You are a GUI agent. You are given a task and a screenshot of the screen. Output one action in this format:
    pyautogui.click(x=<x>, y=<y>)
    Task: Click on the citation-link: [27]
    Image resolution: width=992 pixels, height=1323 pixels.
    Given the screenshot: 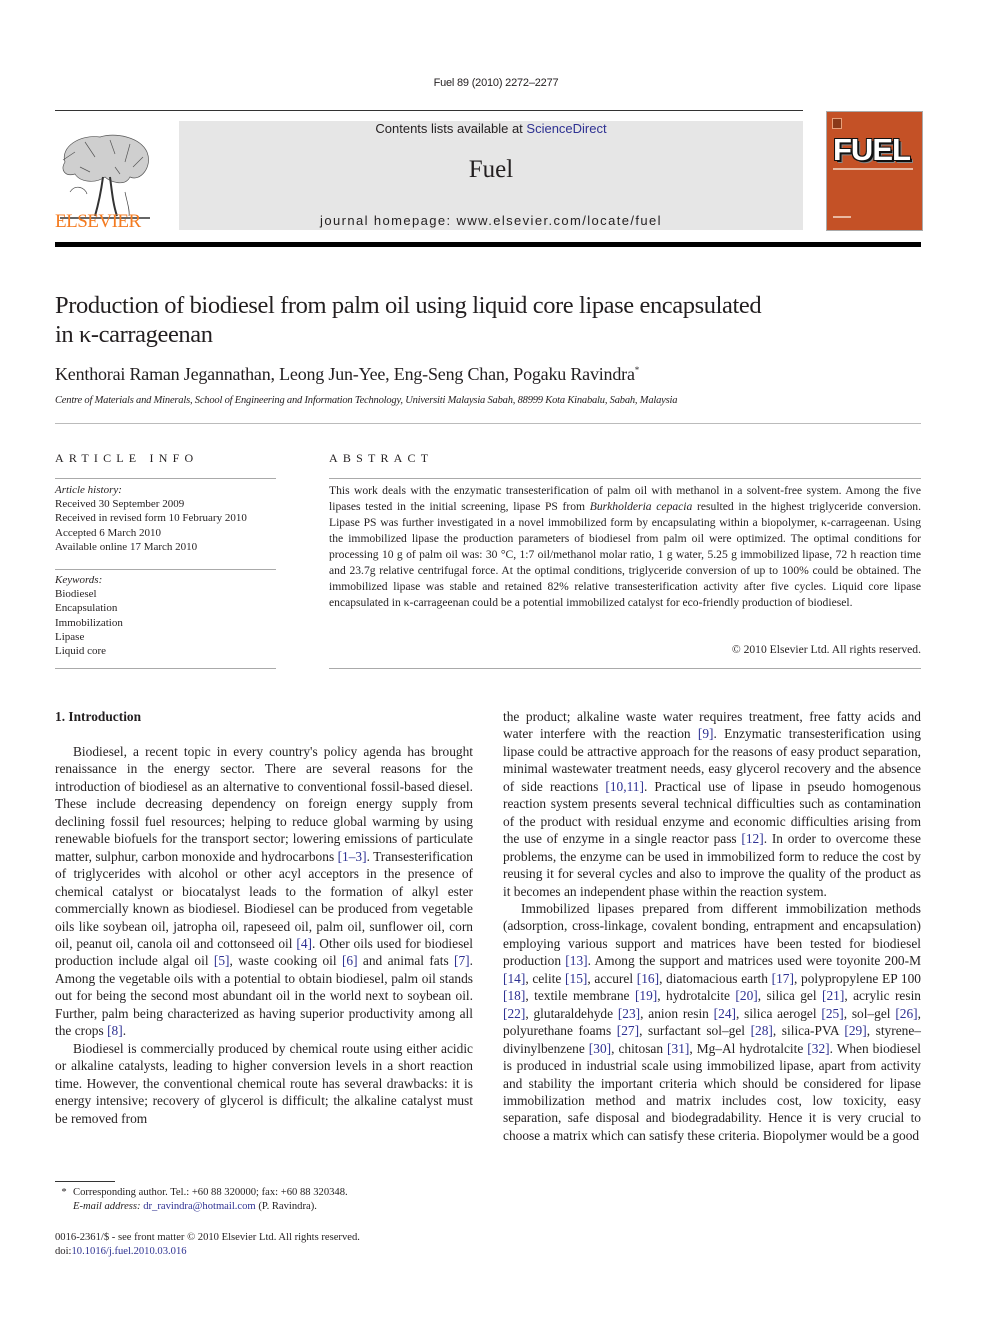 What is the action you would take?
    pyautogui.click(x=628, y=1030)
    